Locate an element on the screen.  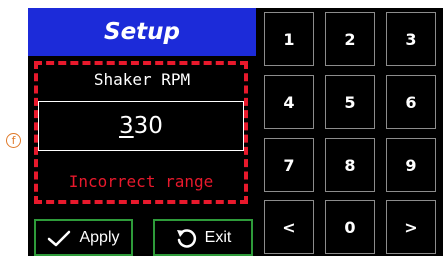
value-remaining-digits: 30 is located at coordinates (148, 126).